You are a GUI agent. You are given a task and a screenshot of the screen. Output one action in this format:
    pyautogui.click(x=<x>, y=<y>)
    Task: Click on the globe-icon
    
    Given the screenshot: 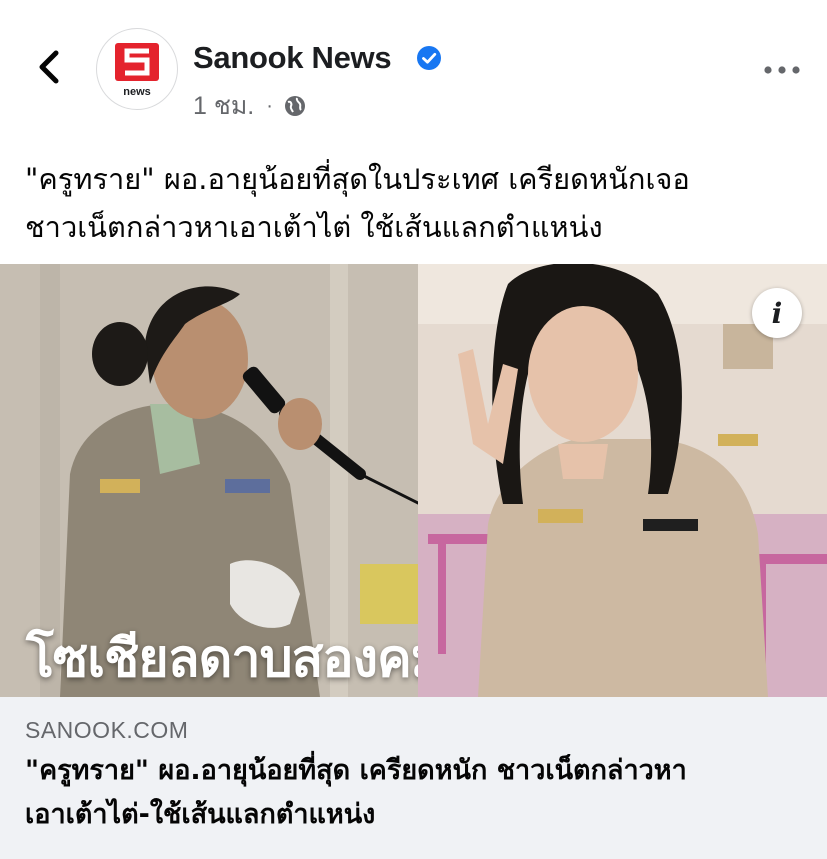 What is the action you would take?
    pyautogui.click(x=294, y=106)
    